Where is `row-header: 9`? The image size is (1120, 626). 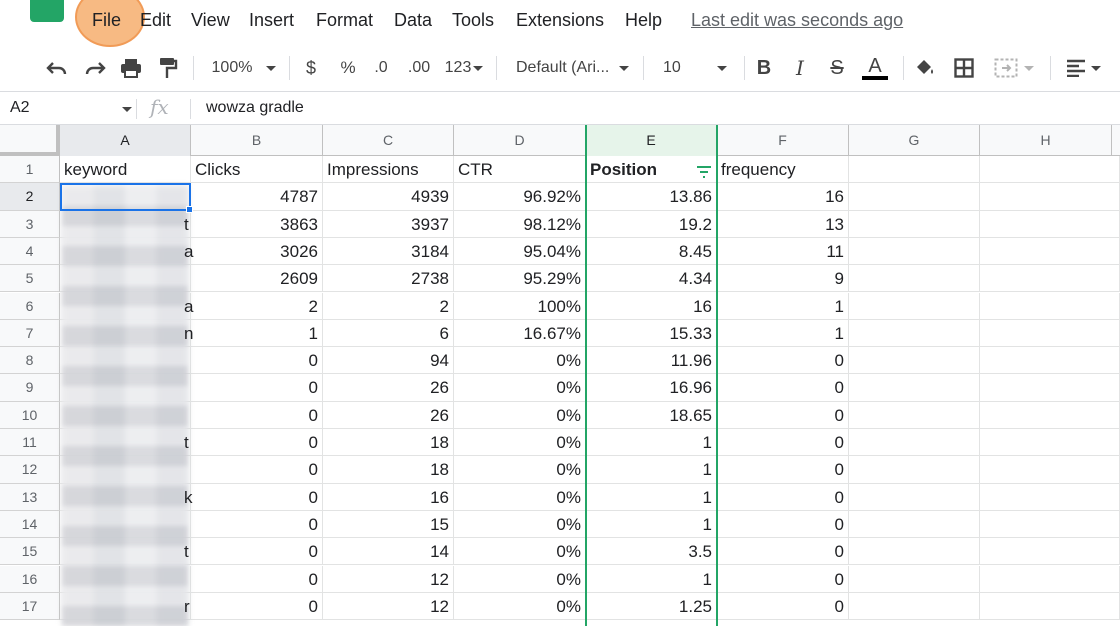
row-header: 9 is located at coordinates (30, 388).